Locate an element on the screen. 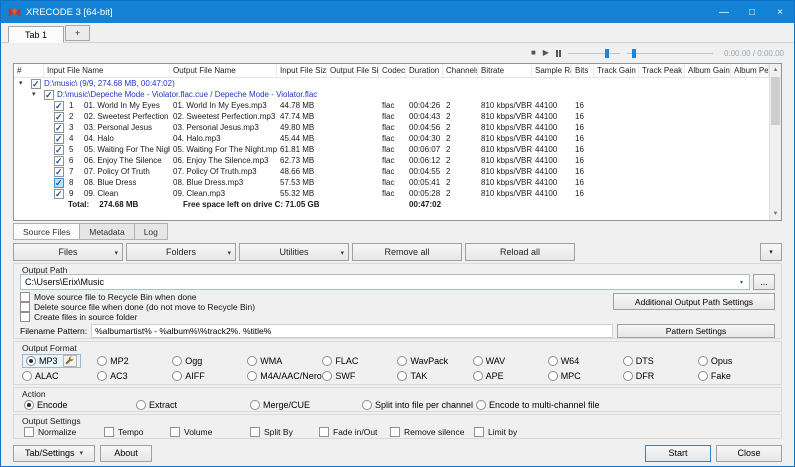 The height and width of the screenshot is (467, 795). radio-merge-cue: Merge/CUE is located at coordinates (306, 405).